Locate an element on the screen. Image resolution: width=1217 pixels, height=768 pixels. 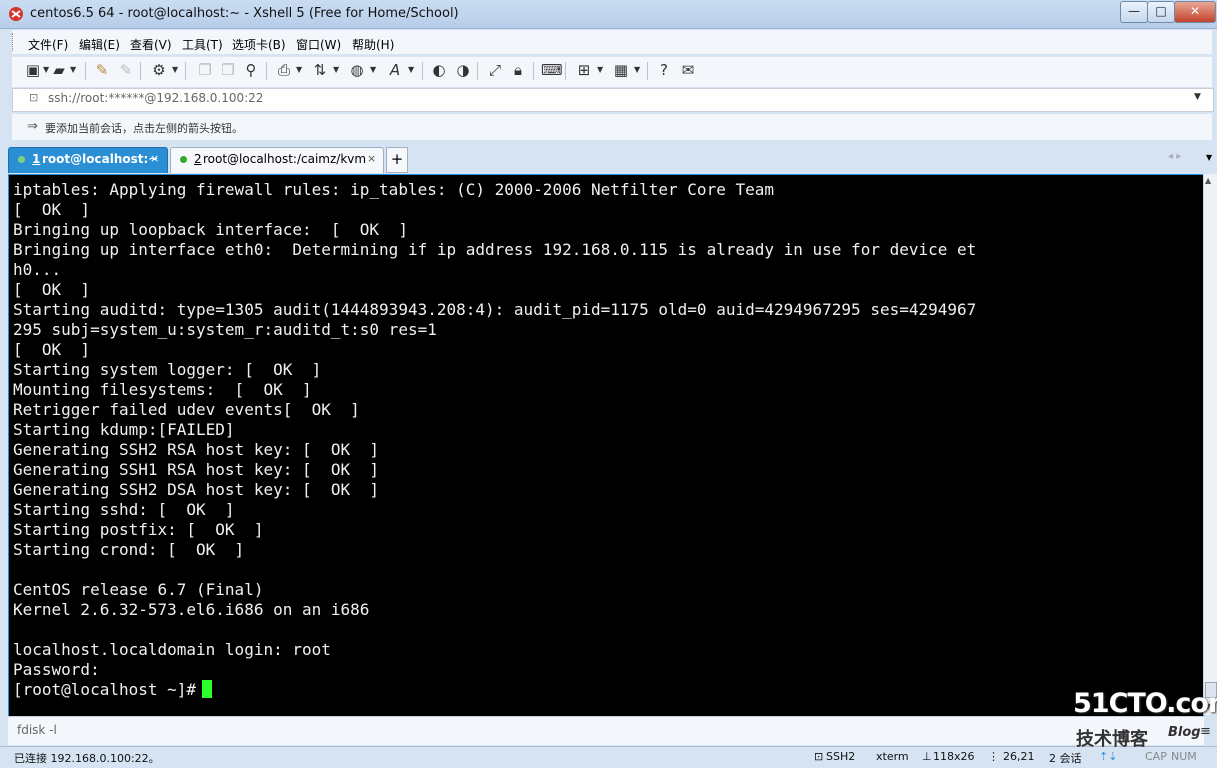
size-icon: ⊥ is located at coordinates (927, 756).